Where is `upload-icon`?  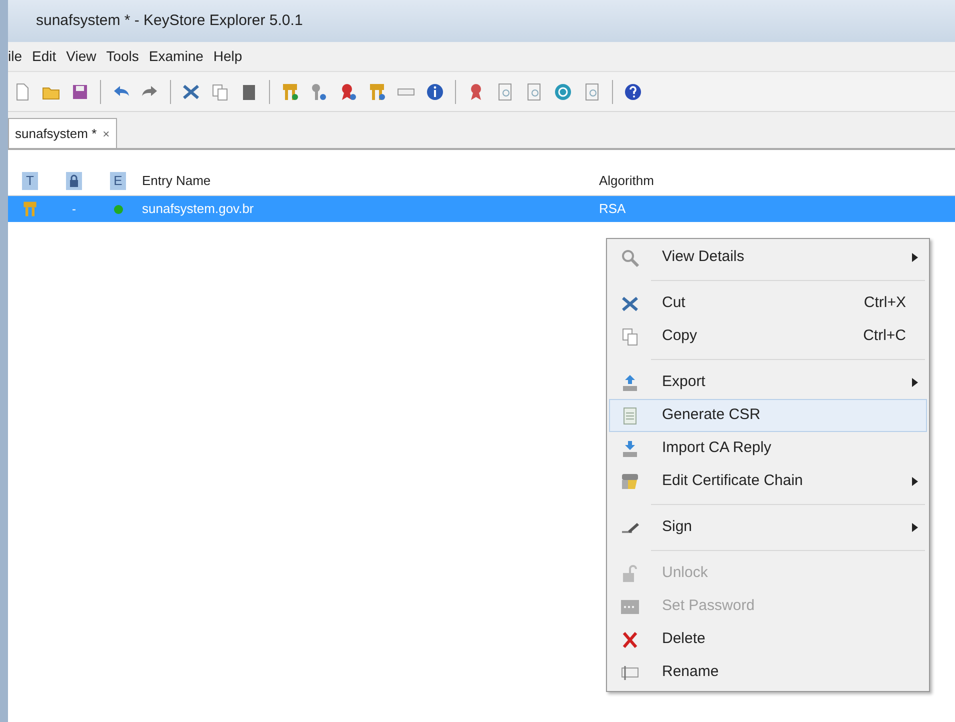 upload-icon is located at coordinates (630, 382).